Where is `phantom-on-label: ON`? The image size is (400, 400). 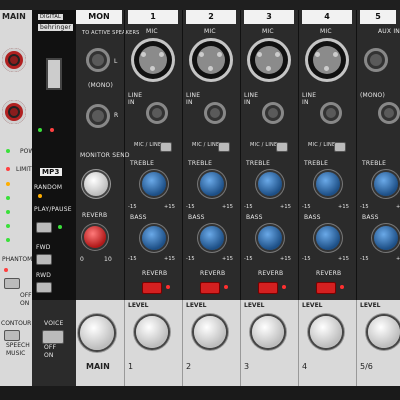
phantom-on-label: ON is located at coordinates (25, 303).